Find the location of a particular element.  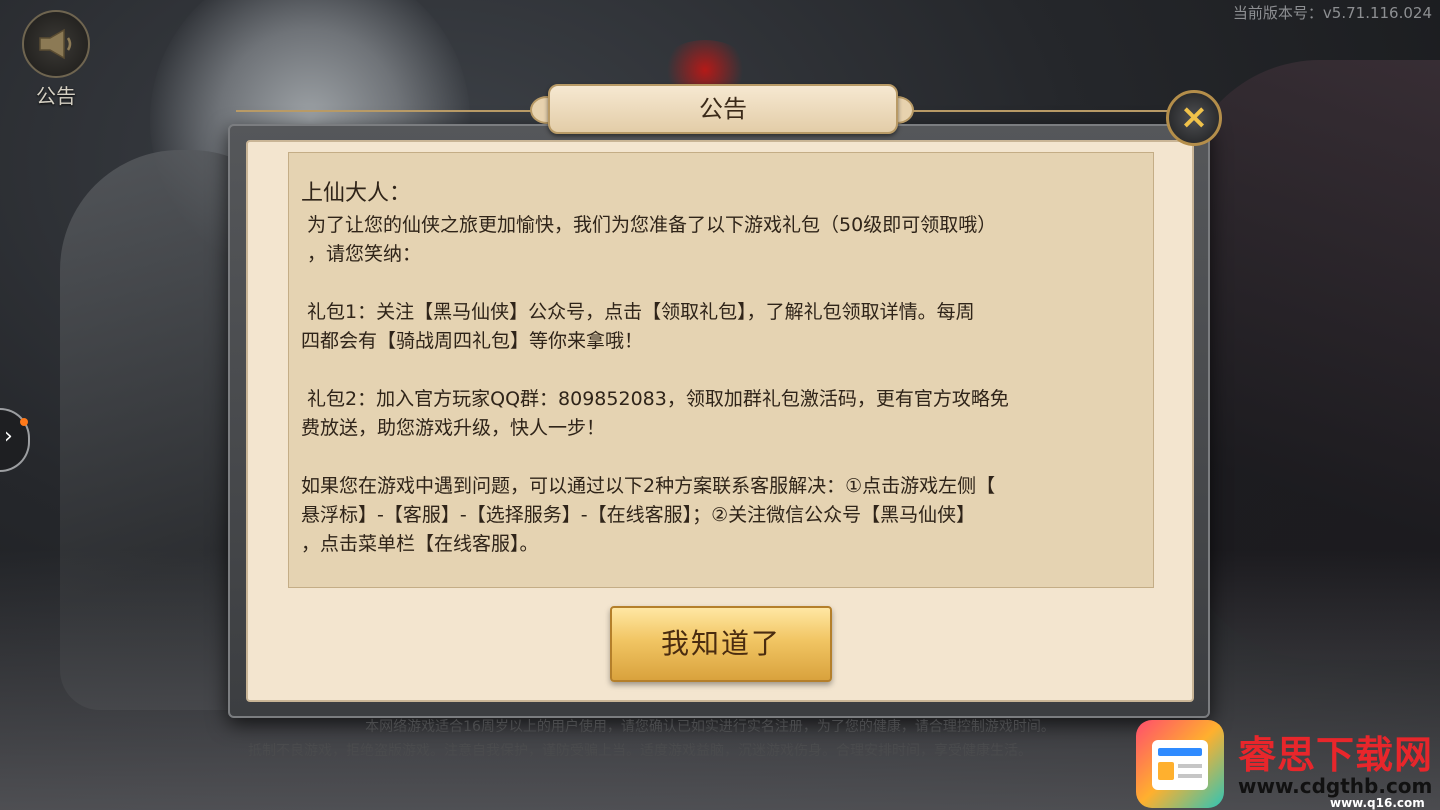

watermark-logo-icon is located at coordinates (1180, 764).